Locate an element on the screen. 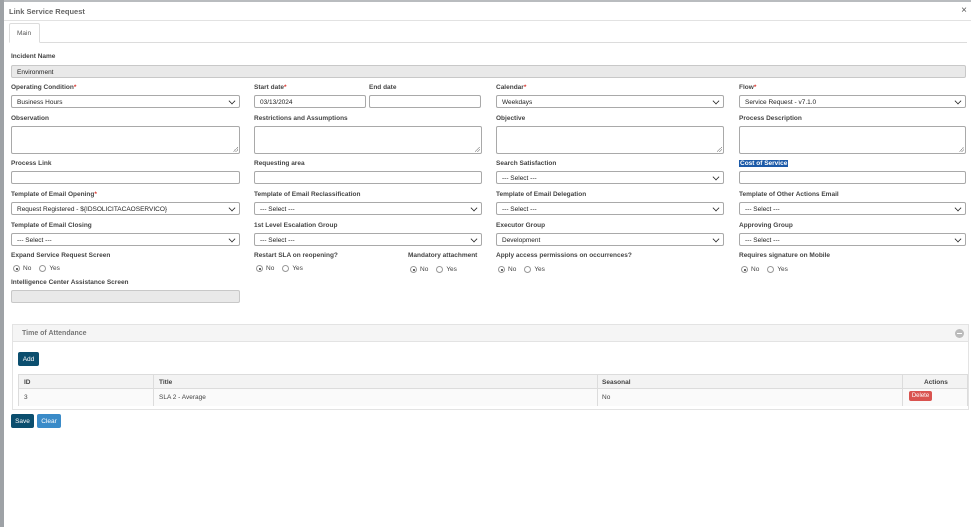 Image resolution: width=971 pixels, height=527 pixels. restrictions-label: Restrictions and Assumptions is located at coordinates (301, 118).